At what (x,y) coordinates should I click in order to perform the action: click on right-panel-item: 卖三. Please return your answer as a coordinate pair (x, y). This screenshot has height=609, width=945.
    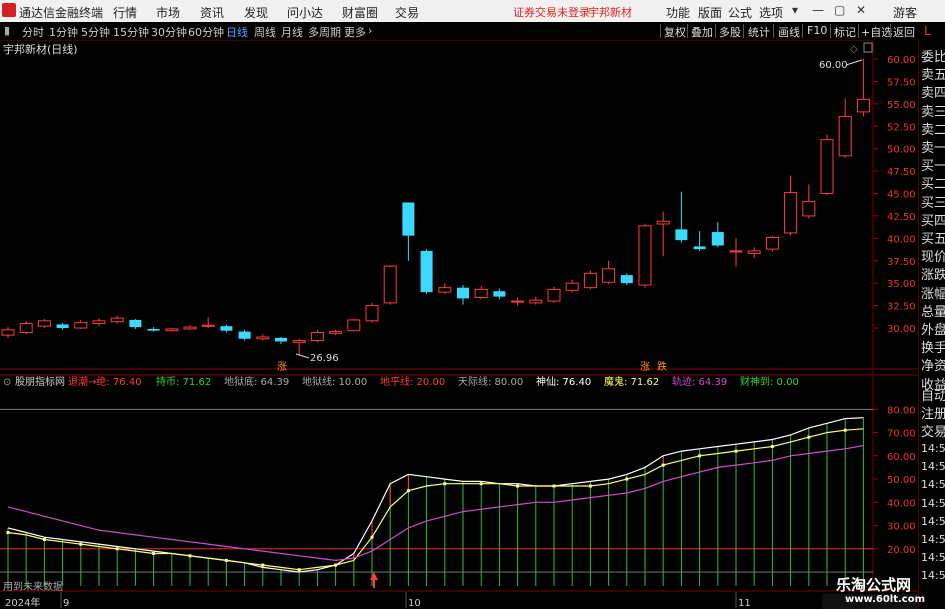
    Looking at the image, I should click on (933, 112).